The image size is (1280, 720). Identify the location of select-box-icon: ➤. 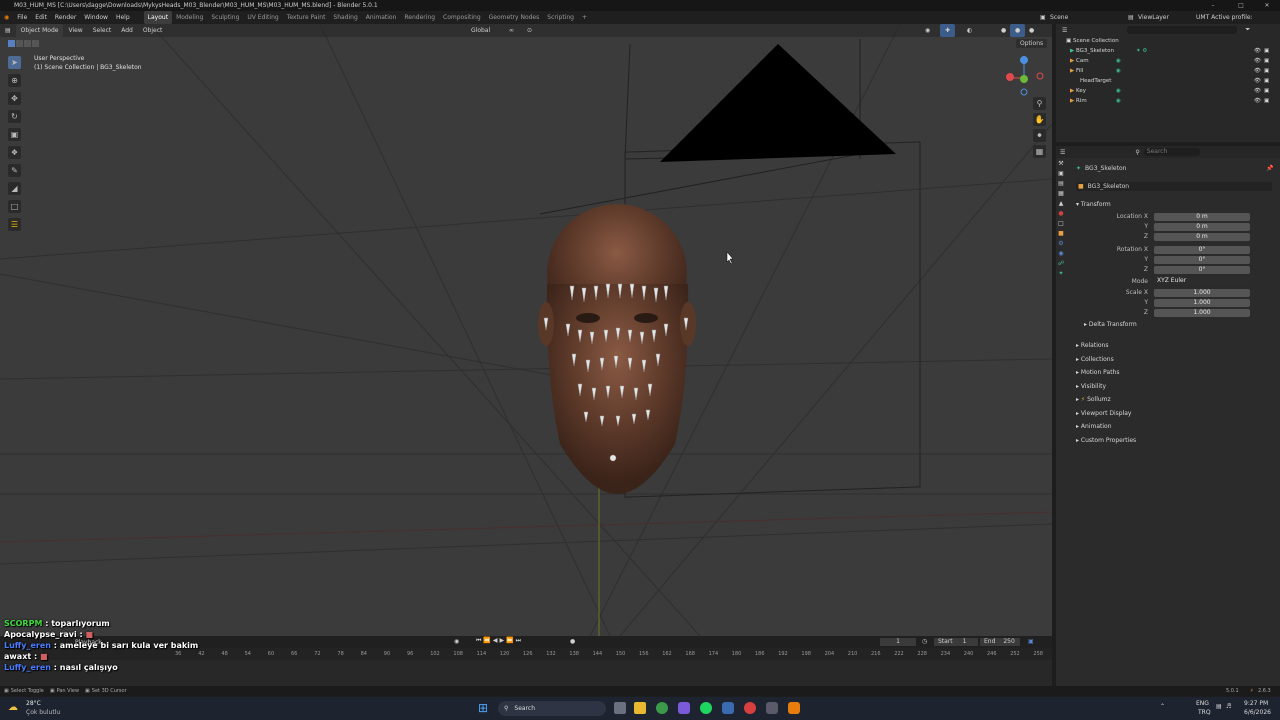
(14, 62).